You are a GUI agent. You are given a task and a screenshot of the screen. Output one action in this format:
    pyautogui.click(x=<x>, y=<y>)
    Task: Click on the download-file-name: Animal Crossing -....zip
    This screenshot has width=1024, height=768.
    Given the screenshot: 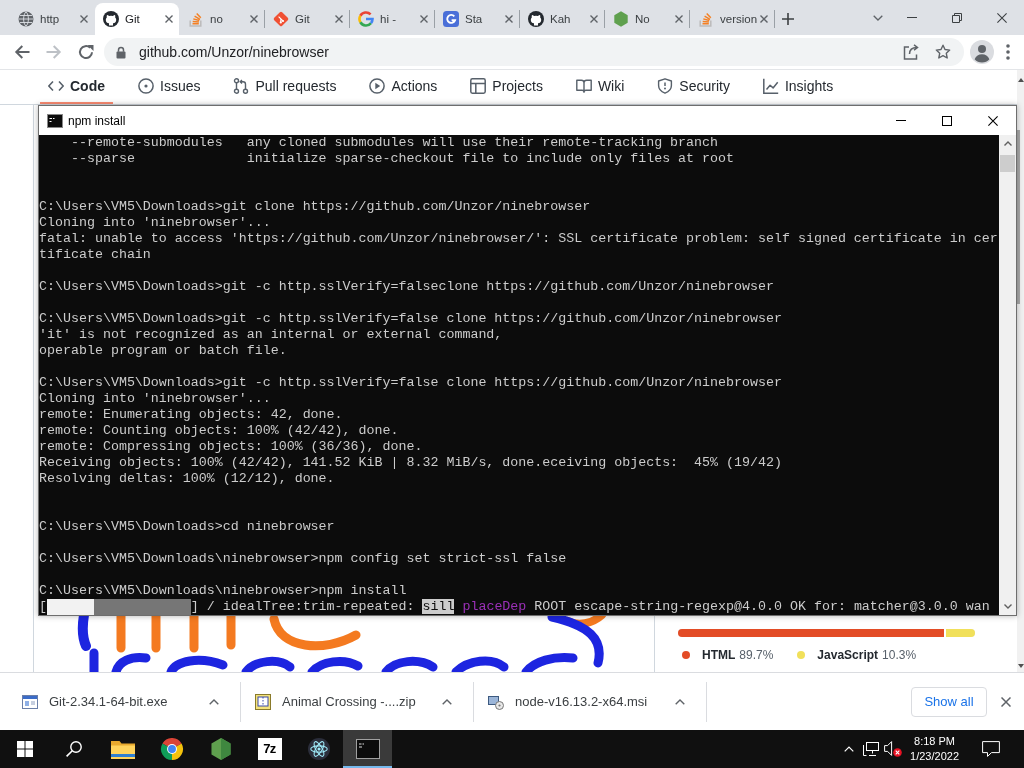 What is the action you would take?
    pyautogui.click(x=349, y=701)
    